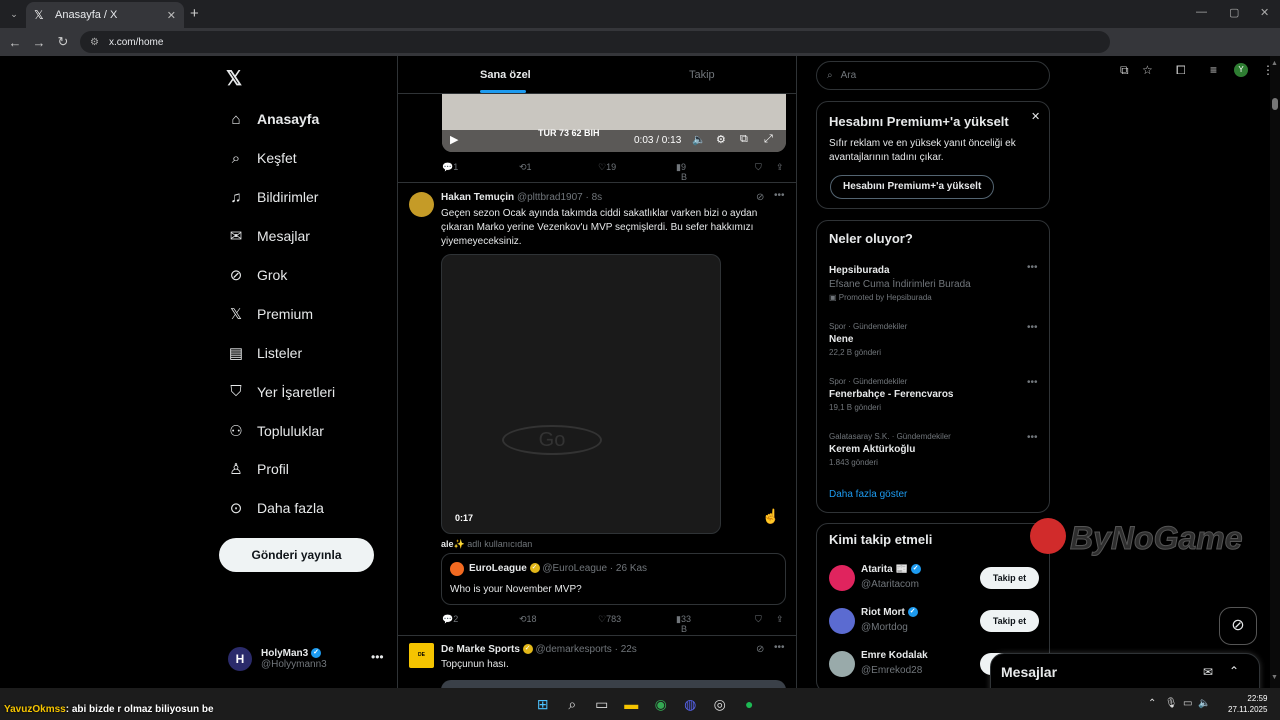 The width and height of the screenshot is (1280, 720). I want to click on browser-tab: 𝕏 Anasayfa / X ✕, so click(105, 15).